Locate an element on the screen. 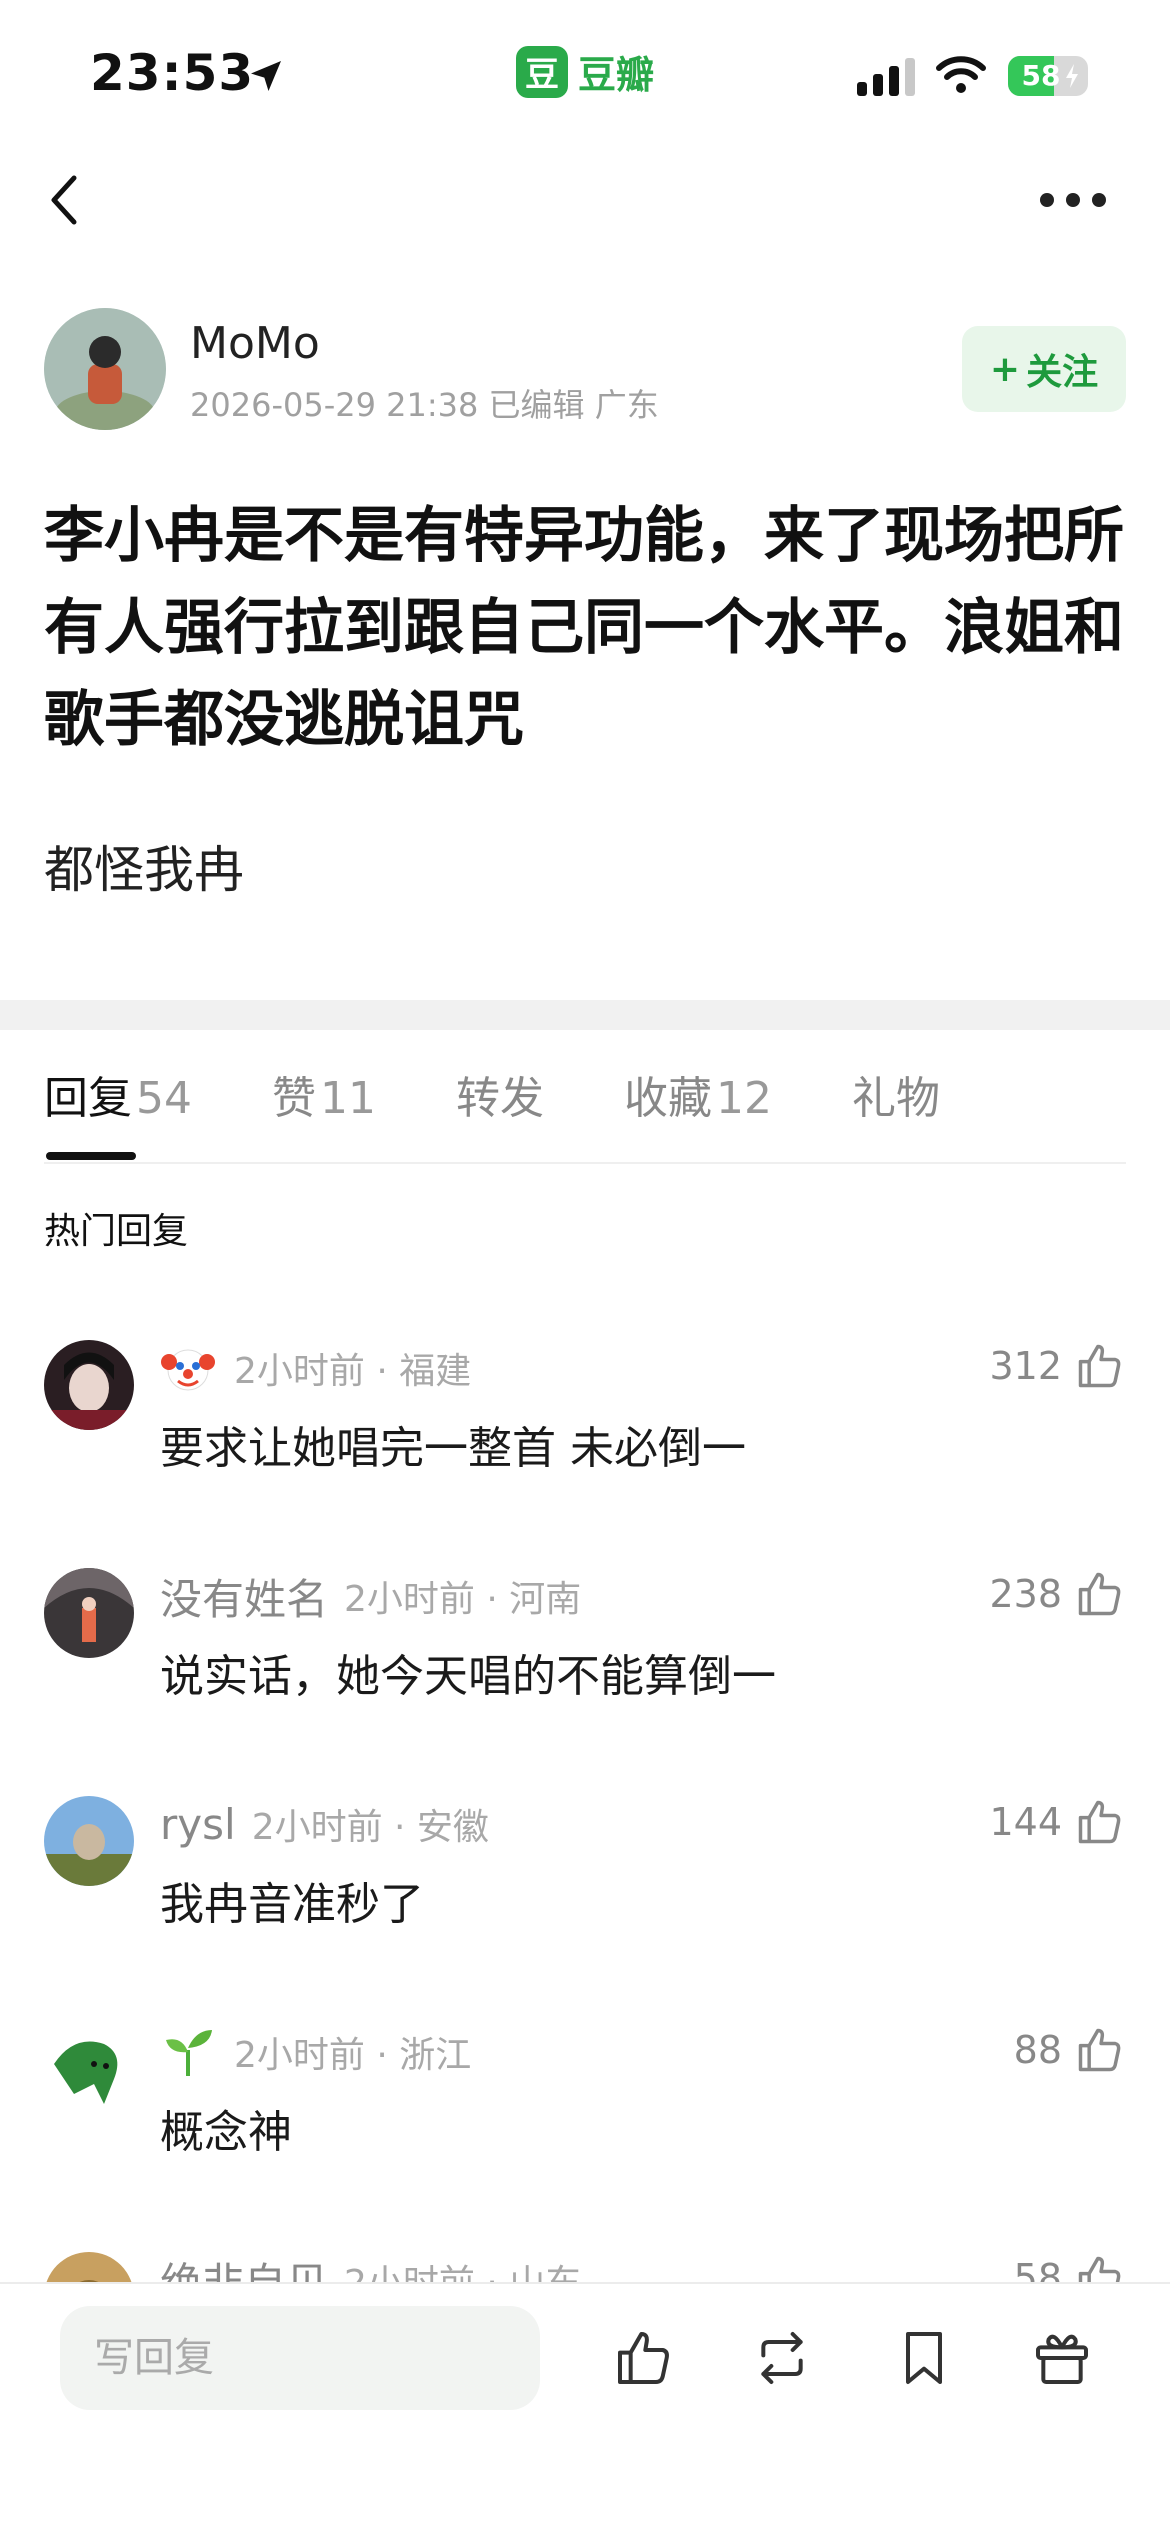 This screenshot has height=2532, width=1170. tab-label: 收藏 is located at coordinates (668, 1098).